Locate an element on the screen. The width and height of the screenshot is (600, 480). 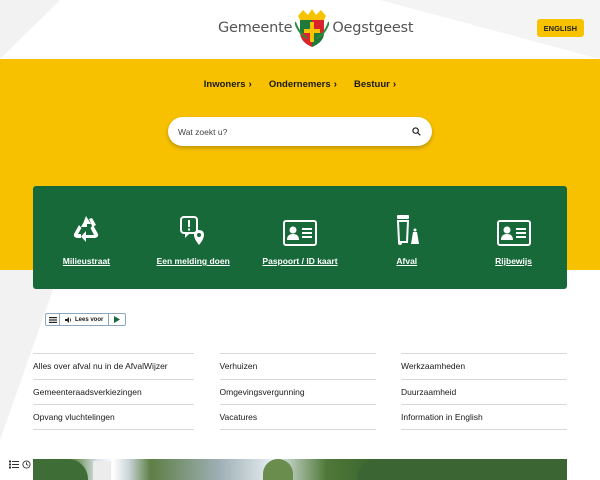
quick-link-afval: Afval is located at coordinates (407, 239).